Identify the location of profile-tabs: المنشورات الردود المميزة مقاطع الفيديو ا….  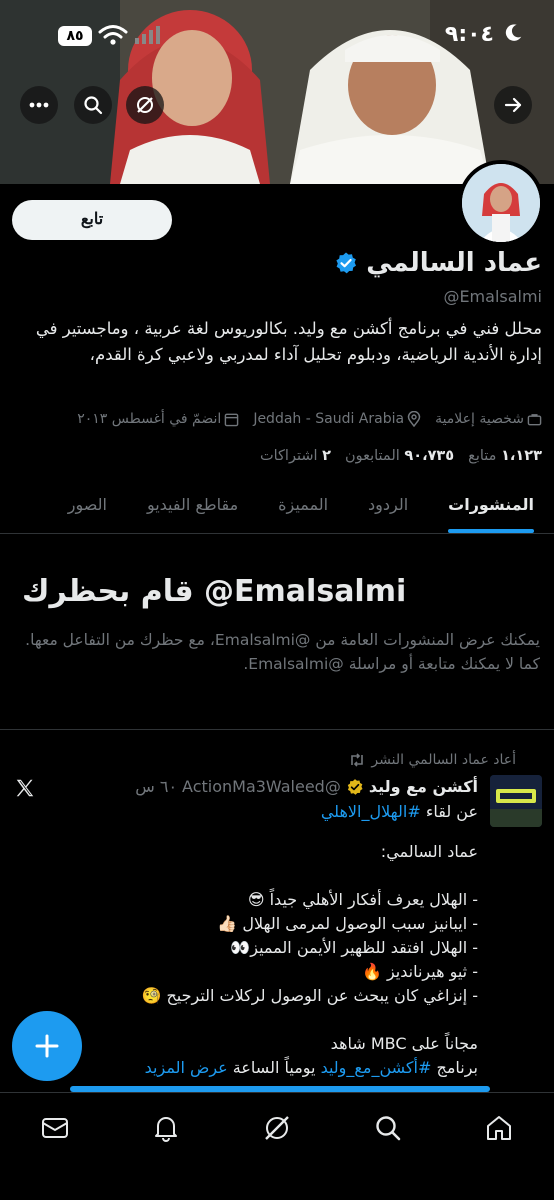
(277, 506).